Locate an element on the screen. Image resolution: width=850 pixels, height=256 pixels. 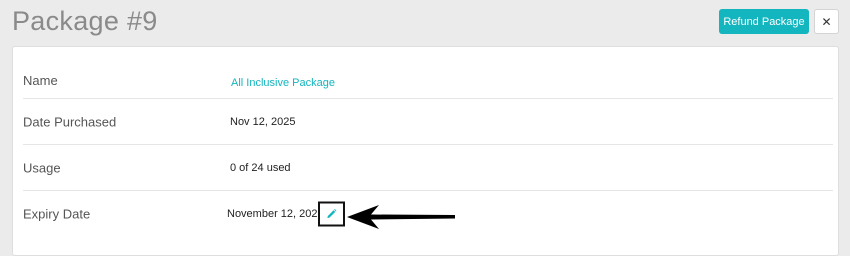
detail-value-usage: 0 of 24 used is located at coordinates (260, 167).